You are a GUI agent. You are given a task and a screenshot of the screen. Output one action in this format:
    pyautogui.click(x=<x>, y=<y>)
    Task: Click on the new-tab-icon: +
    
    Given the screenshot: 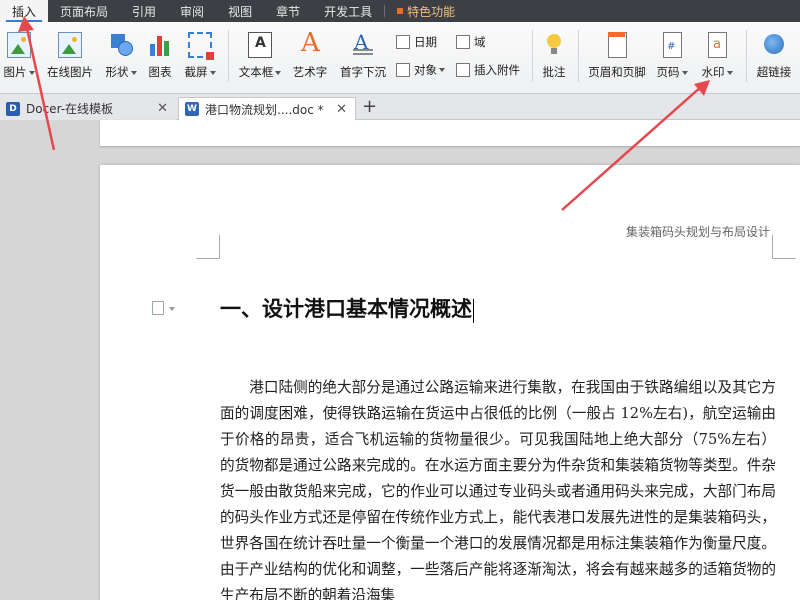 What is the action you would take?
    pyautogui.click(x=369, y=106)
    